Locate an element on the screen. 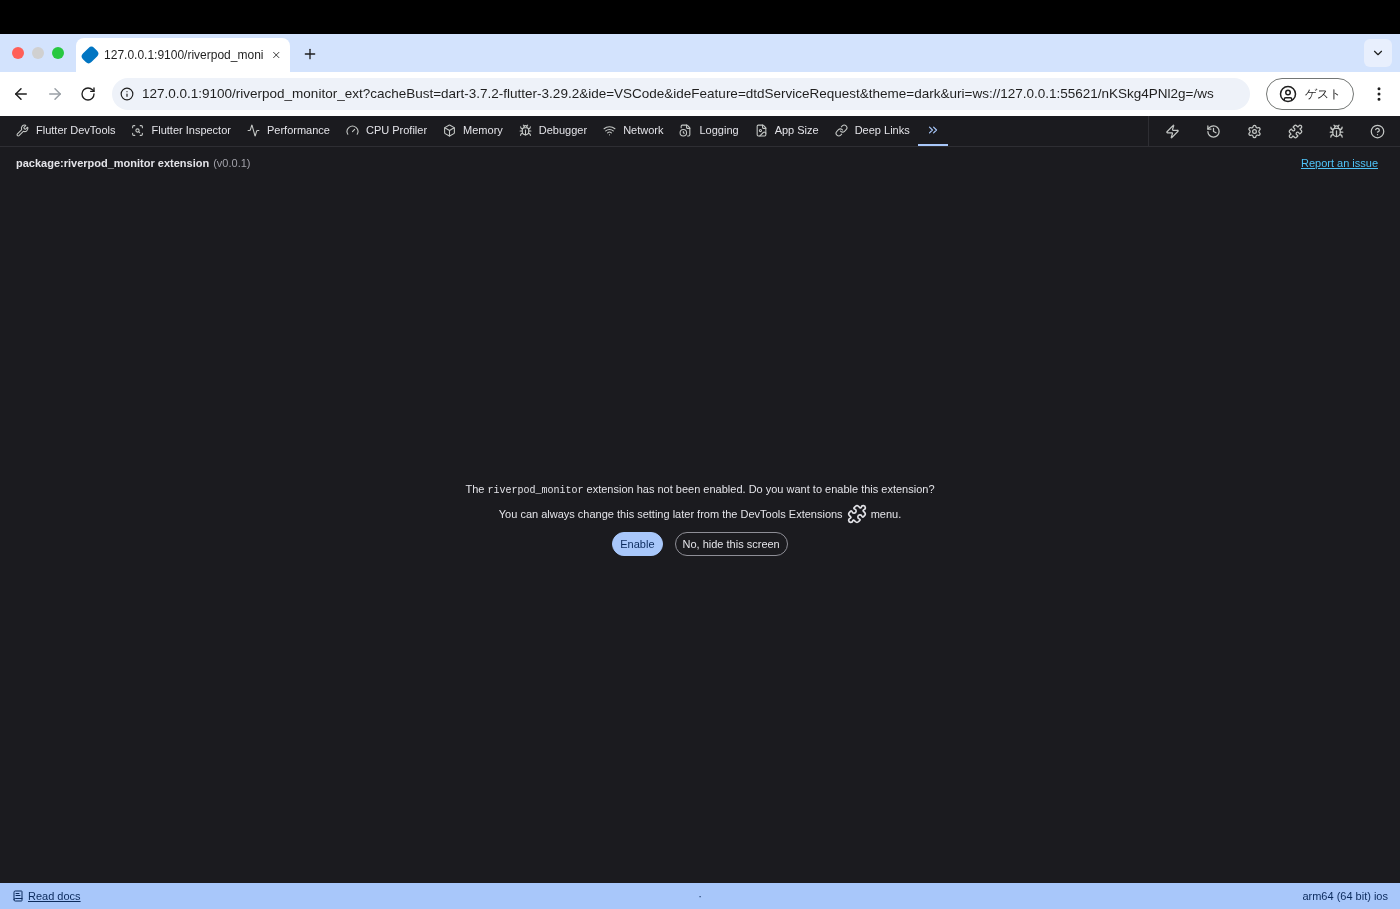 This screenshot has height=909, width=1400. nav-tab: Network is located at coordinates (633, 131).